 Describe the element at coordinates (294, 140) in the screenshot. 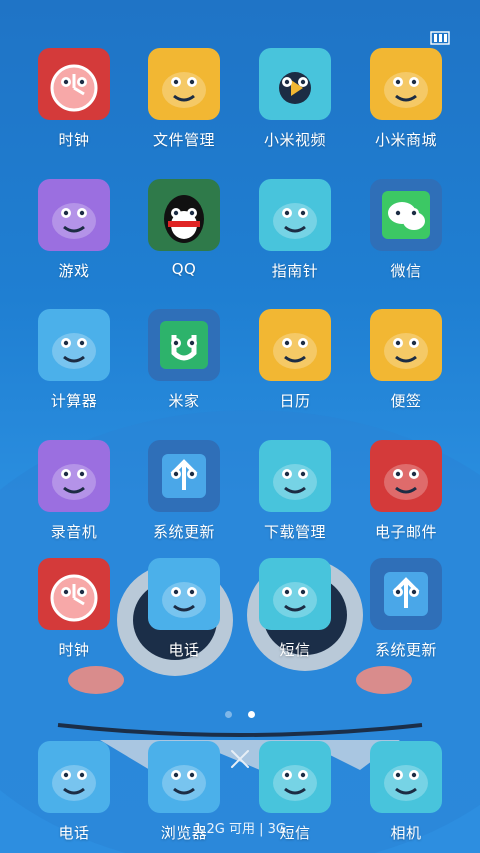

I see `app-label: 小米视频` at that location.